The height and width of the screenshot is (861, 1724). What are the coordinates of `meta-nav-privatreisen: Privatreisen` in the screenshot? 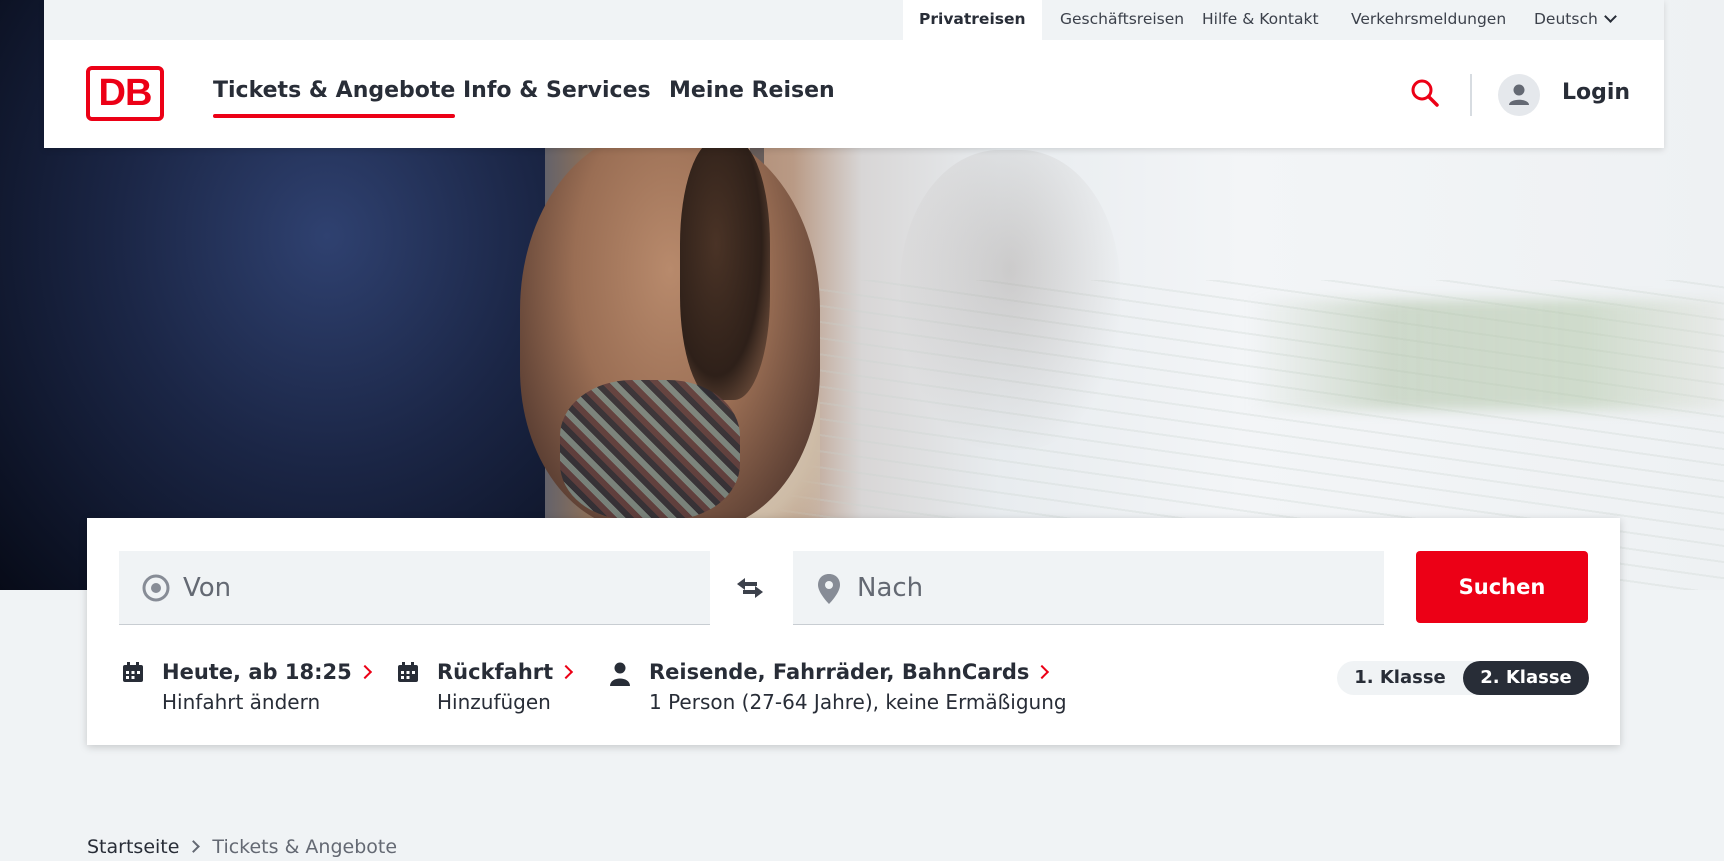 It's located at (972, 20).